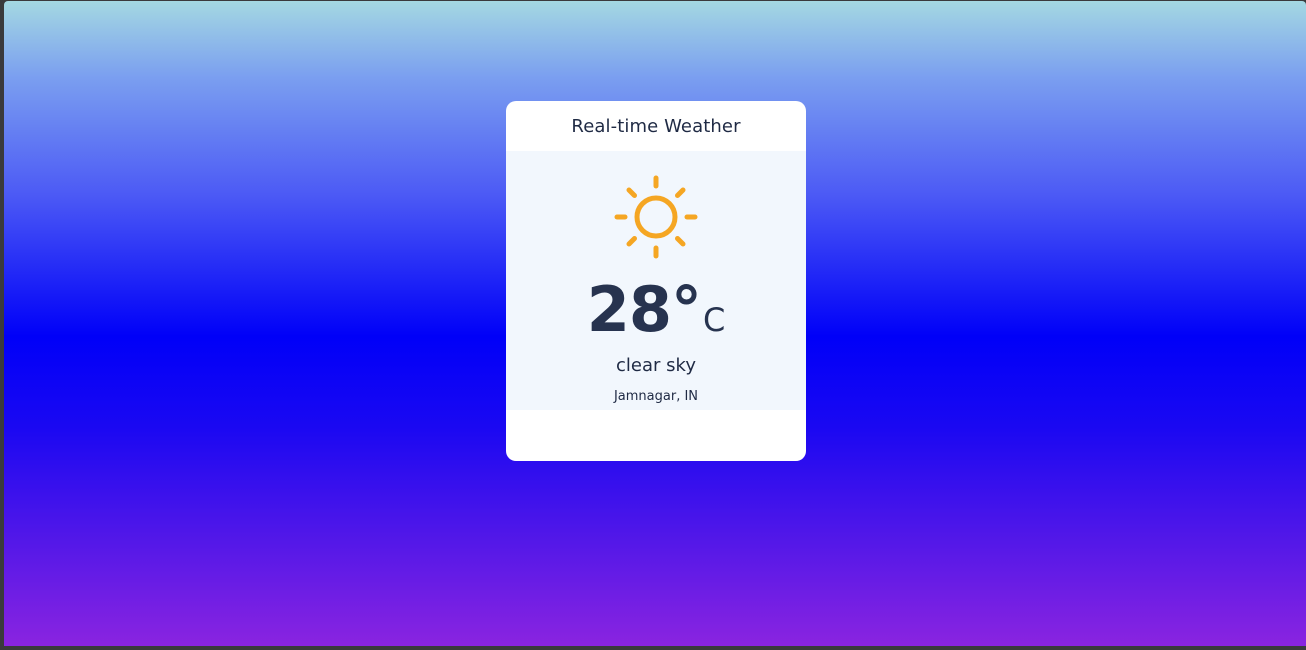  I want to click on weather-description: clear sky, so click(656, 365).